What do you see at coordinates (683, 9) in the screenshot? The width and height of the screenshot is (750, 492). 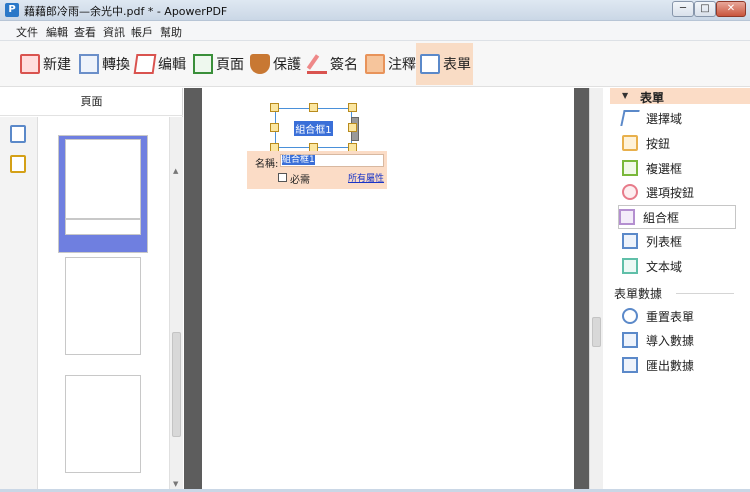 I see `minimize-button: ─` at bounding box center [683, 9].